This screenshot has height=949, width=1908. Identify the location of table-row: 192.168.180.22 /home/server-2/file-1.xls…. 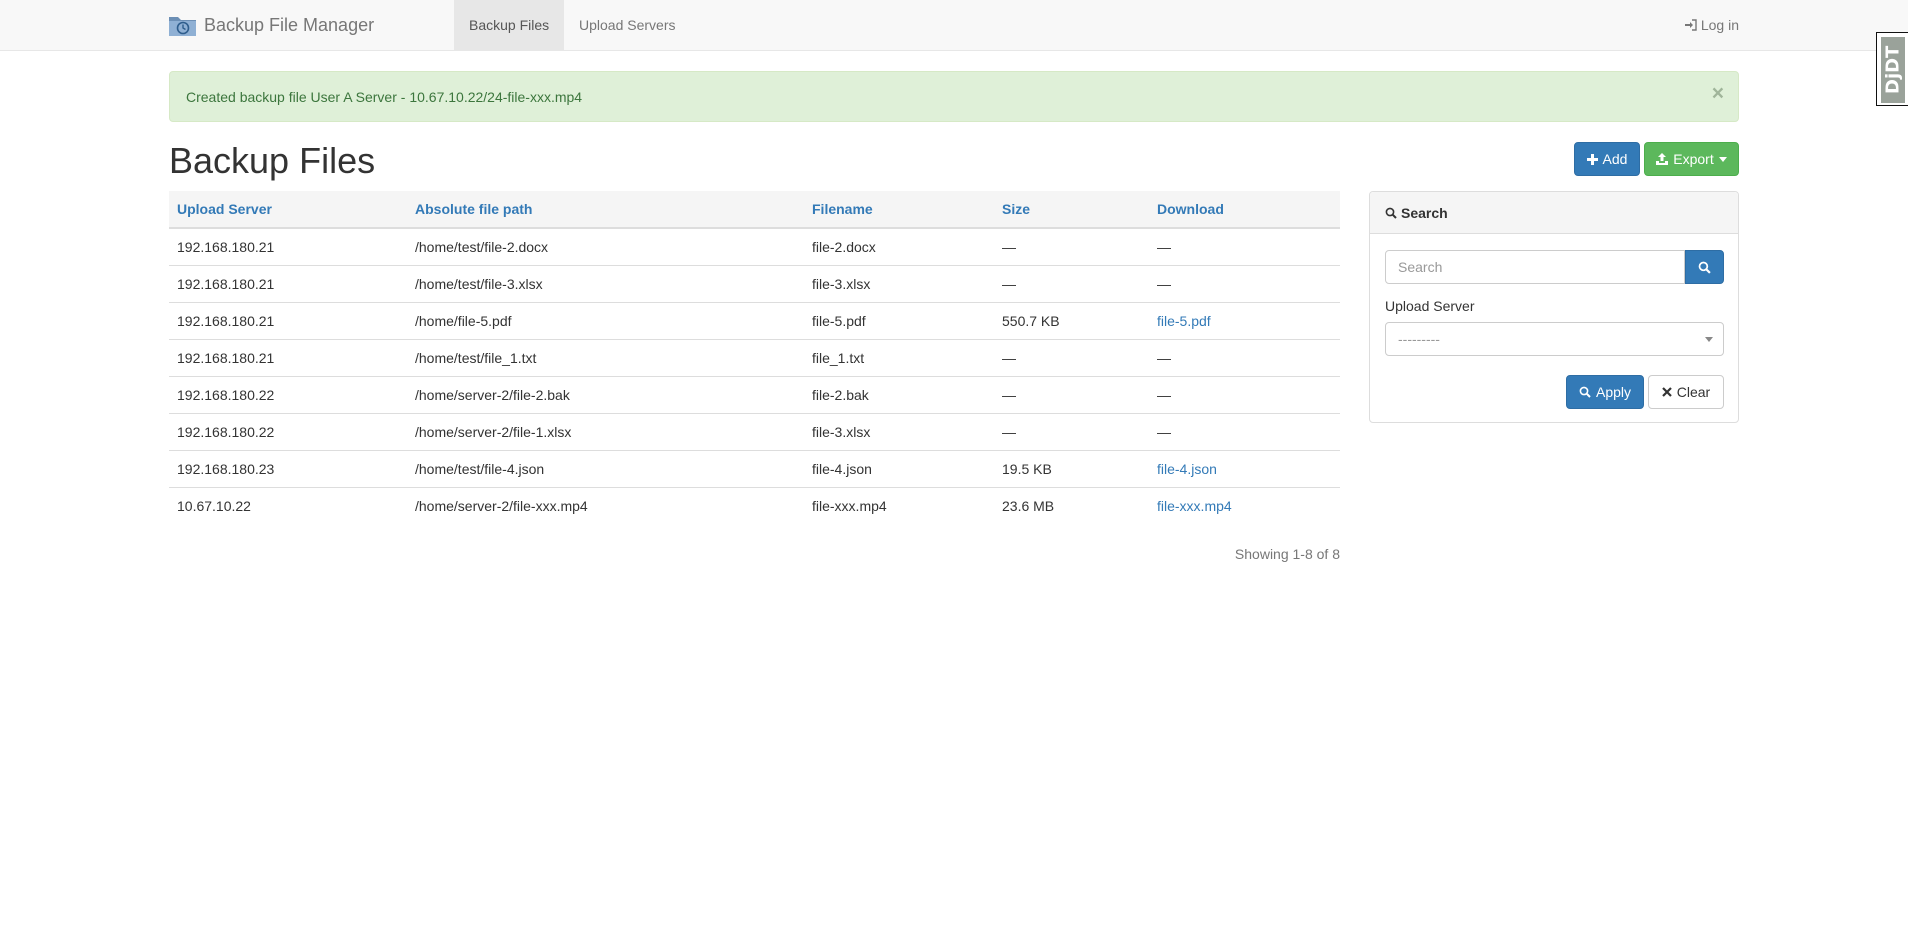
(754, 431).